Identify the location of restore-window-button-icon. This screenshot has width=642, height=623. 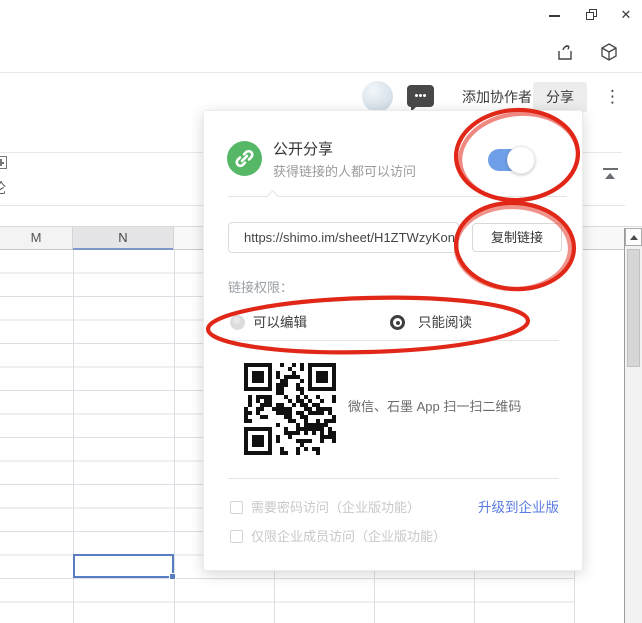
(591, 15).